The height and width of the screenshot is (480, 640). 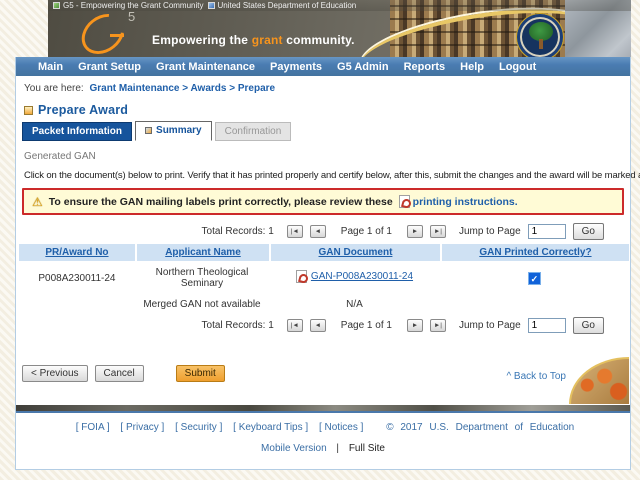 I want to click on back-to-top-label: Back to Top, so click(x=539, y=376).